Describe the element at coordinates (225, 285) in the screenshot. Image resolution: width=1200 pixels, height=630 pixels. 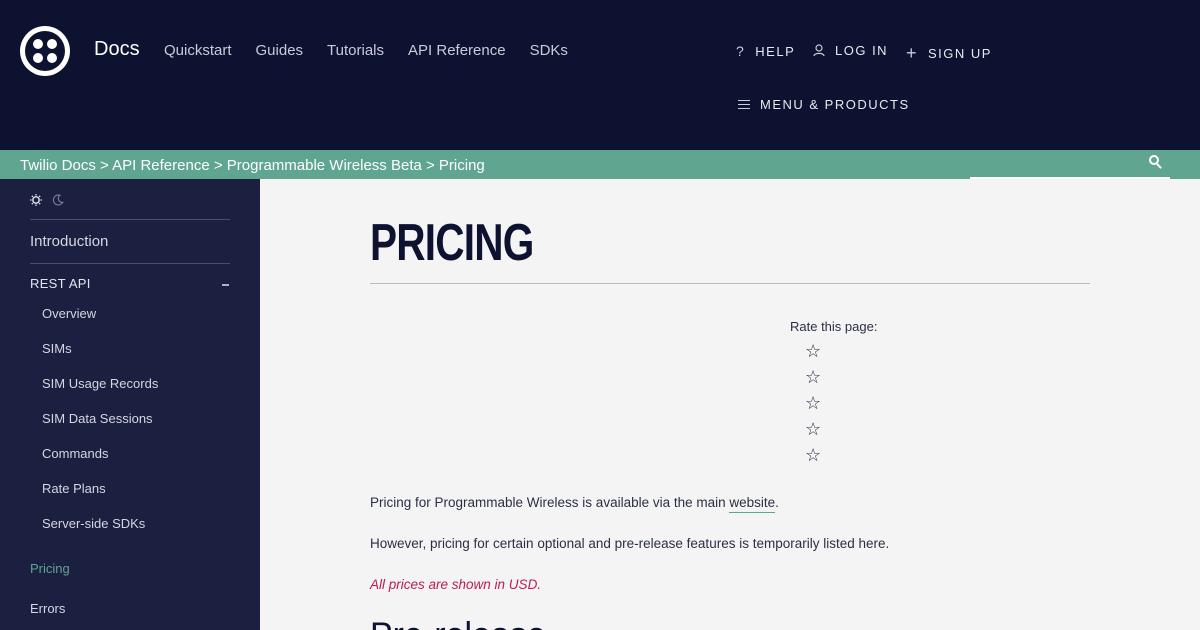
I see `collapse-icon` at that location.